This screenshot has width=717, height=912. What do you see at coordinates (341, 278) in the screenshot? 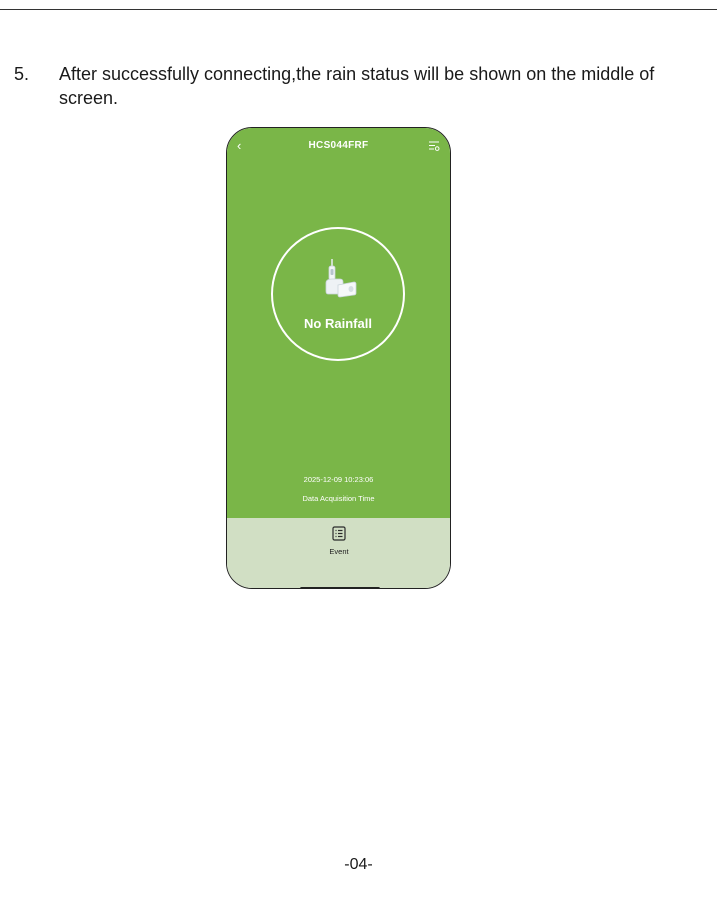
I see `rain-sensor-device-icon` at bounding box center [341, 278].